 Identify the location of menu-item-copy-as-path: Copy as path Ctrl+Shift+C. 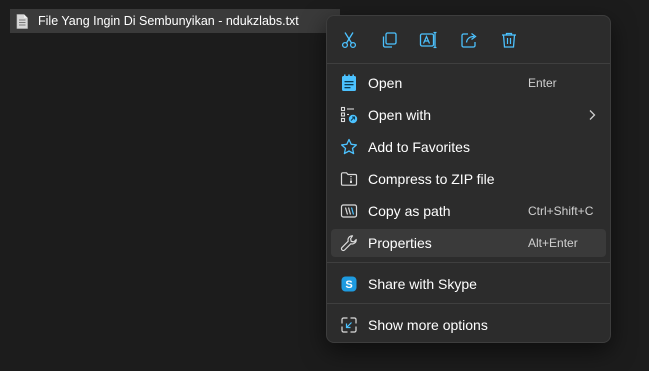
(468, 211).